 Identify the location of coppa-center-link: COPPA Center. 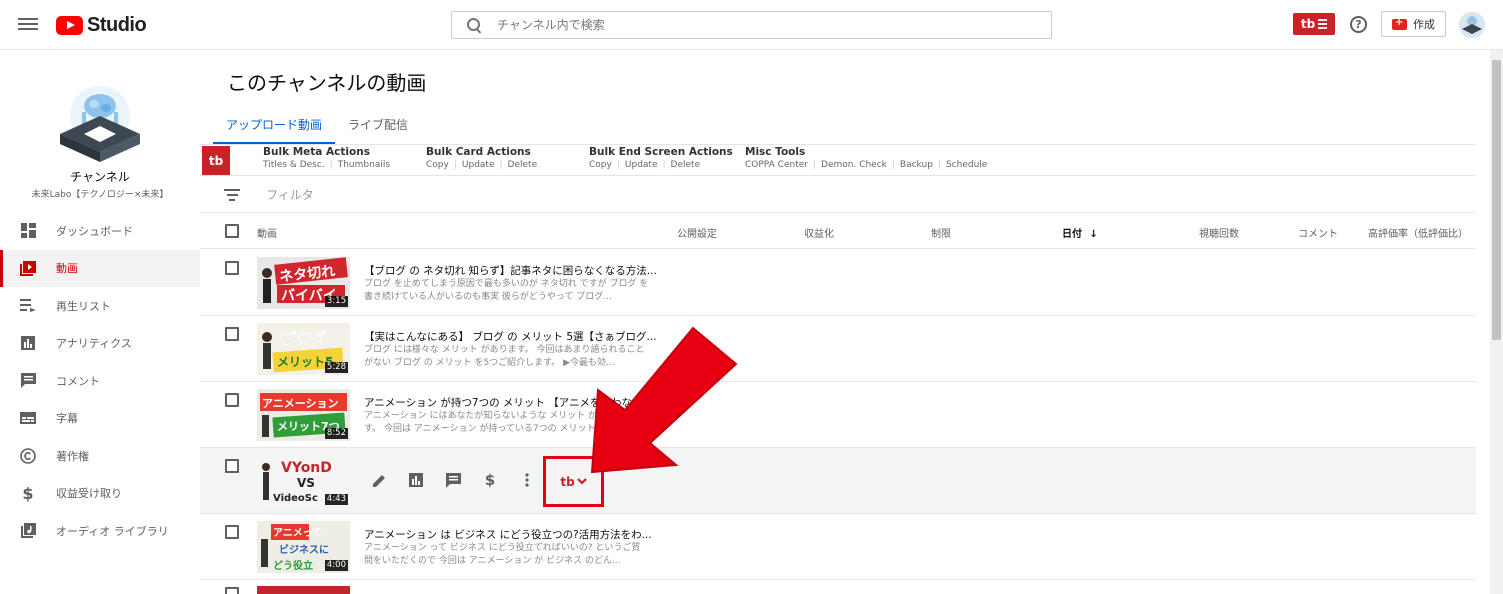
(776, 165).